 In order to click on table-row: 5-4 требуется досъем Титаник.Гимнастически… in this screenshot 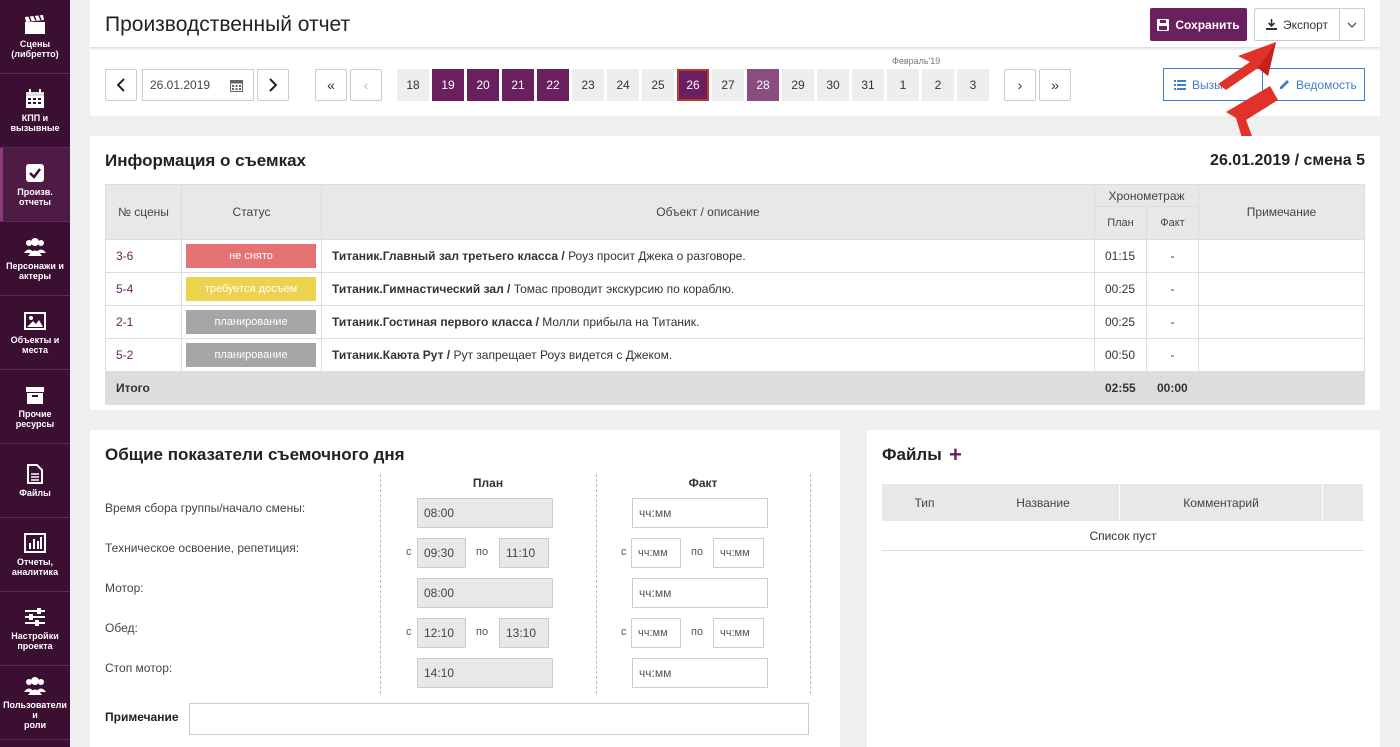, I will do `click(735, 289)`.